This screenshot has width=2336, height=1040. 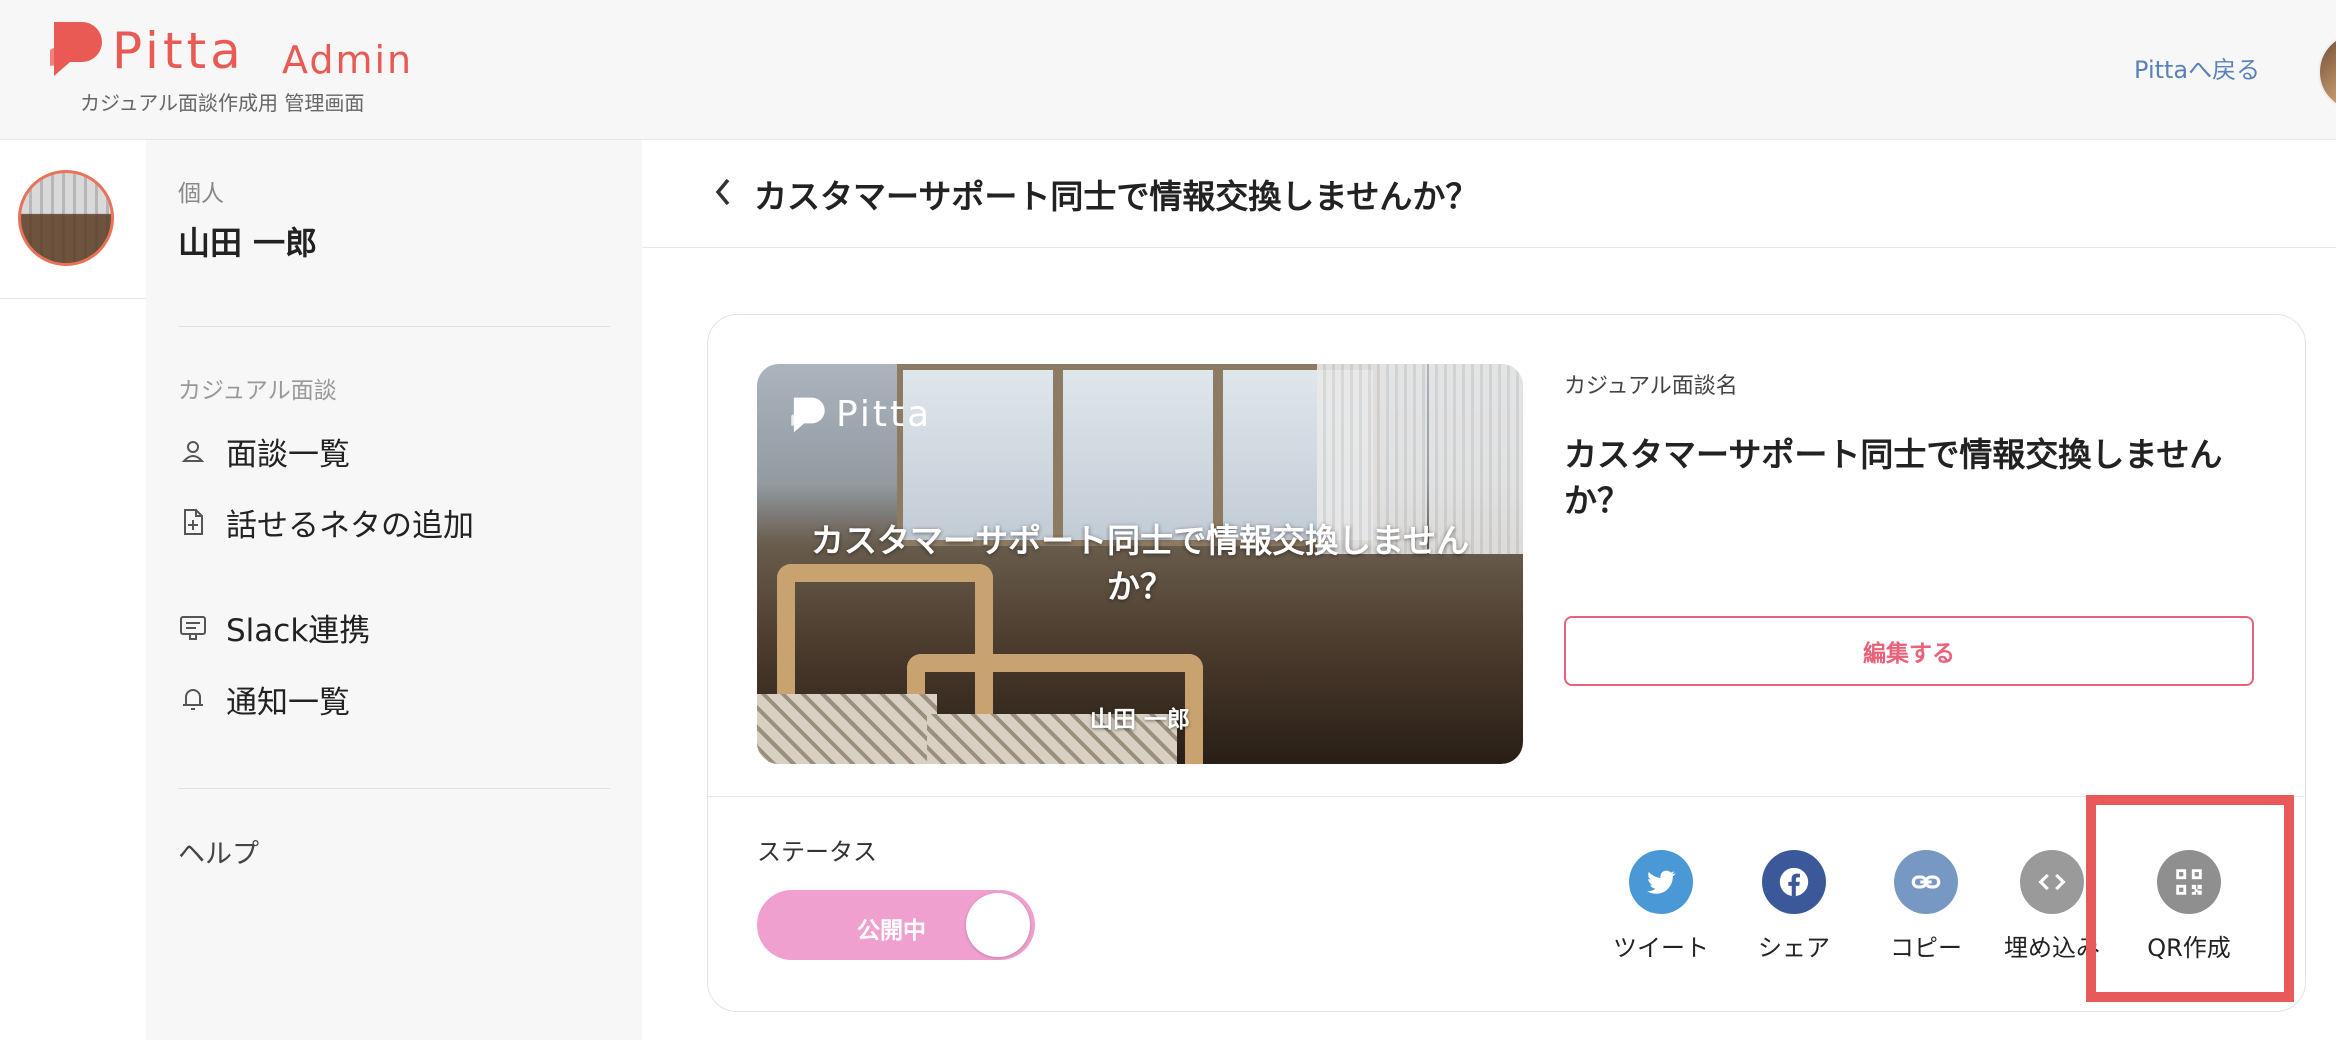 I want to click on code-icon, so click(x=2052, y=882).